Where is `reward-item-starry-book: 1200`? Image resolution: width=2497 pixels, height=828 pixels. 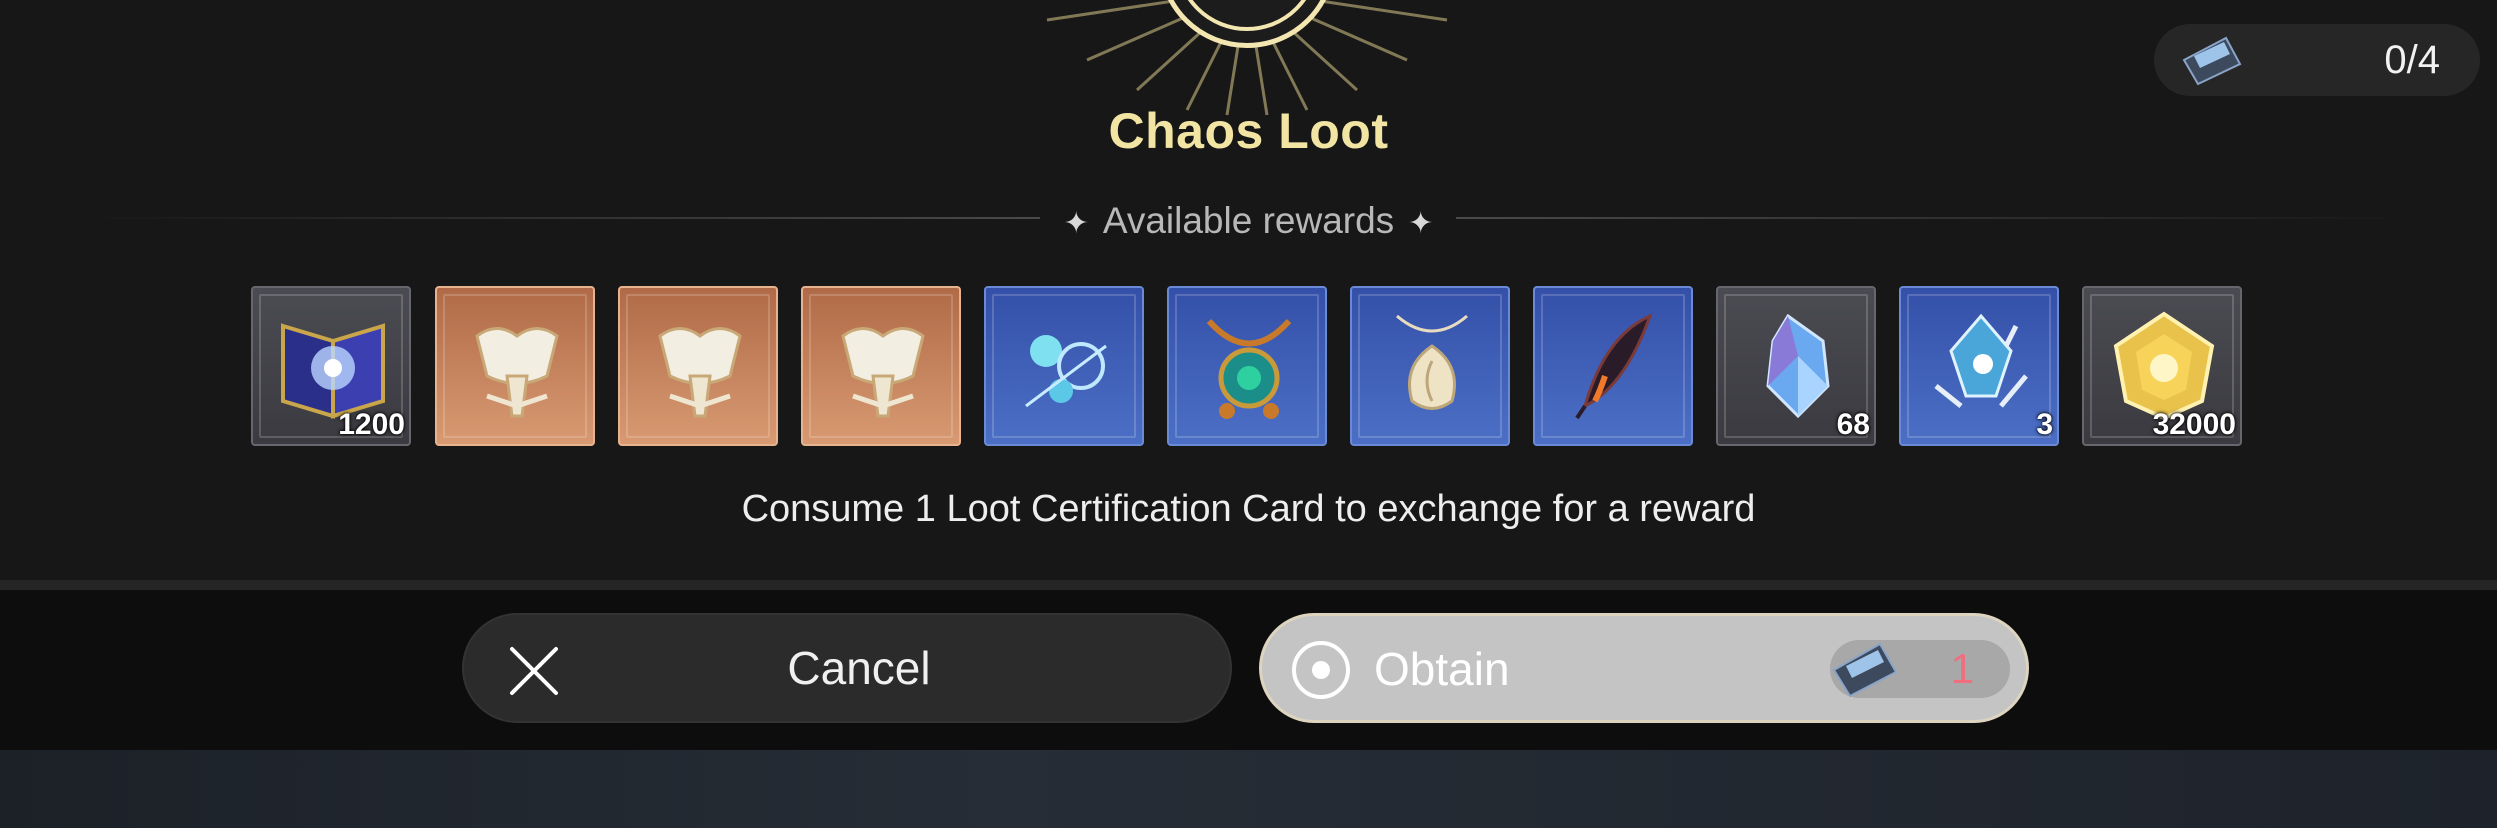 reward-item-starry-book: 1200 is located at coordinates (331, 366).